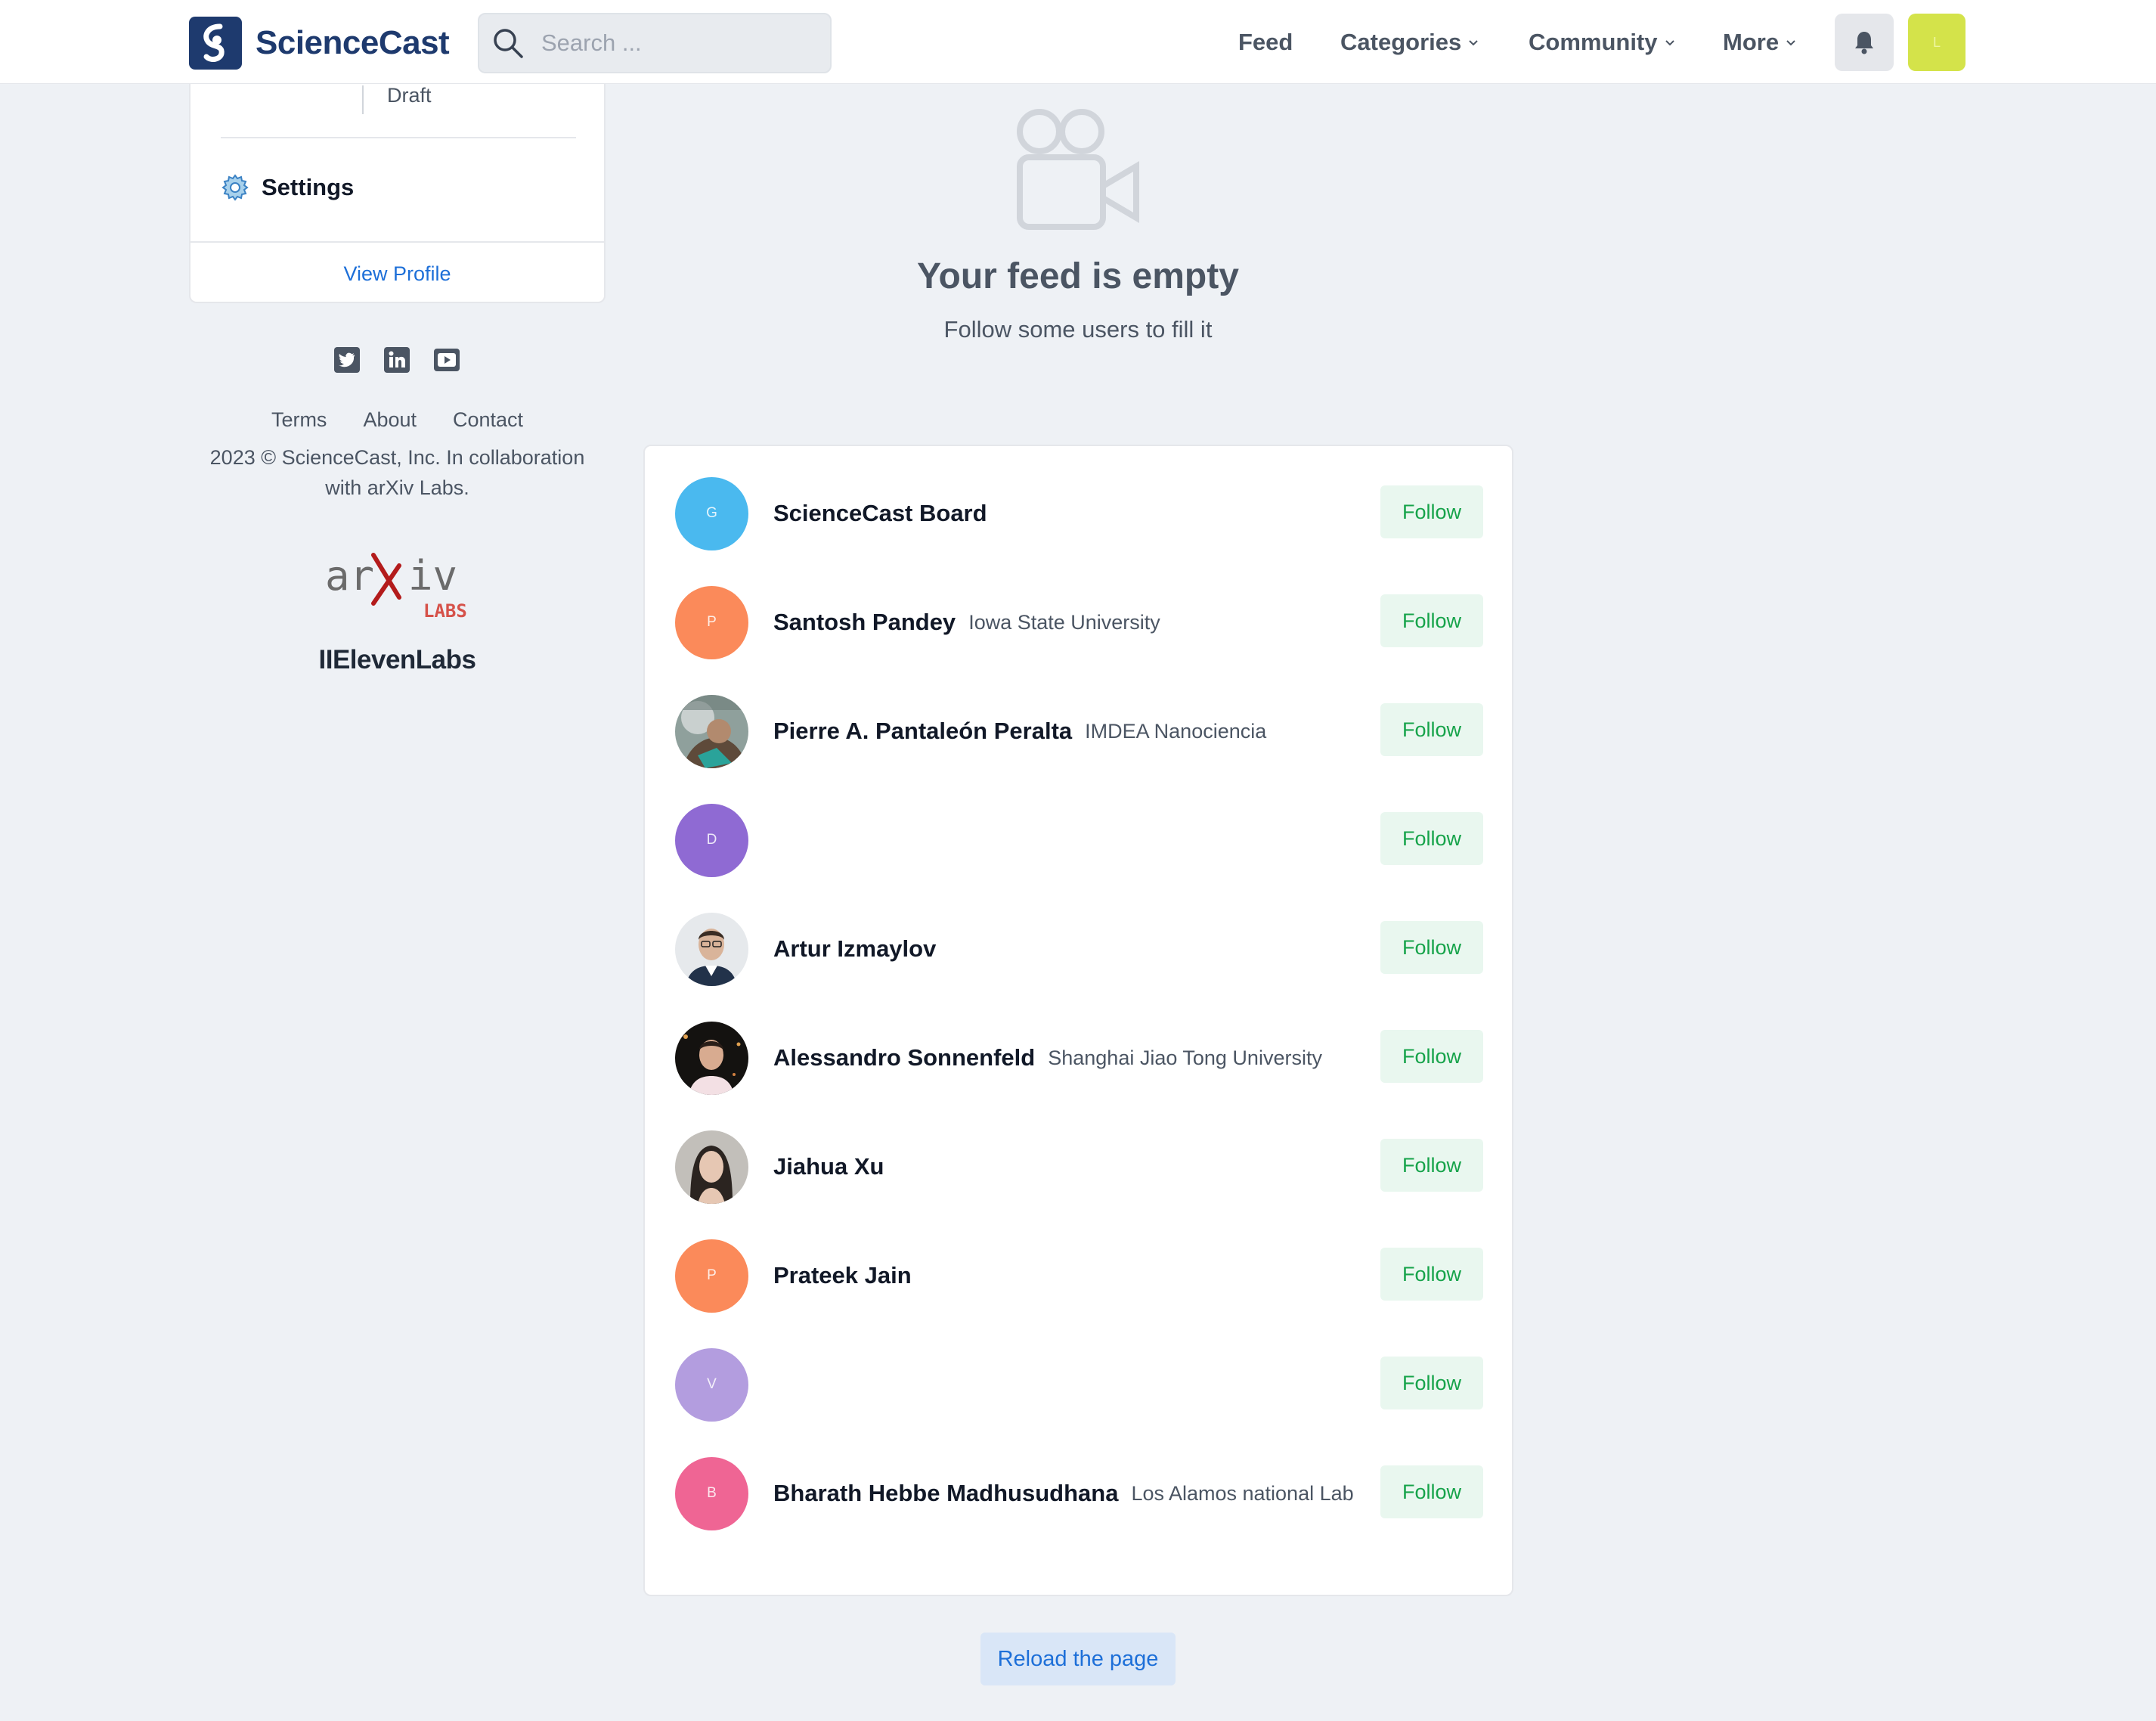 The height and width of the screenshot is (1721, 2156). Describe the element at coordinates (446, 360) in the screenshot. I see `youtube-icon` at that location.